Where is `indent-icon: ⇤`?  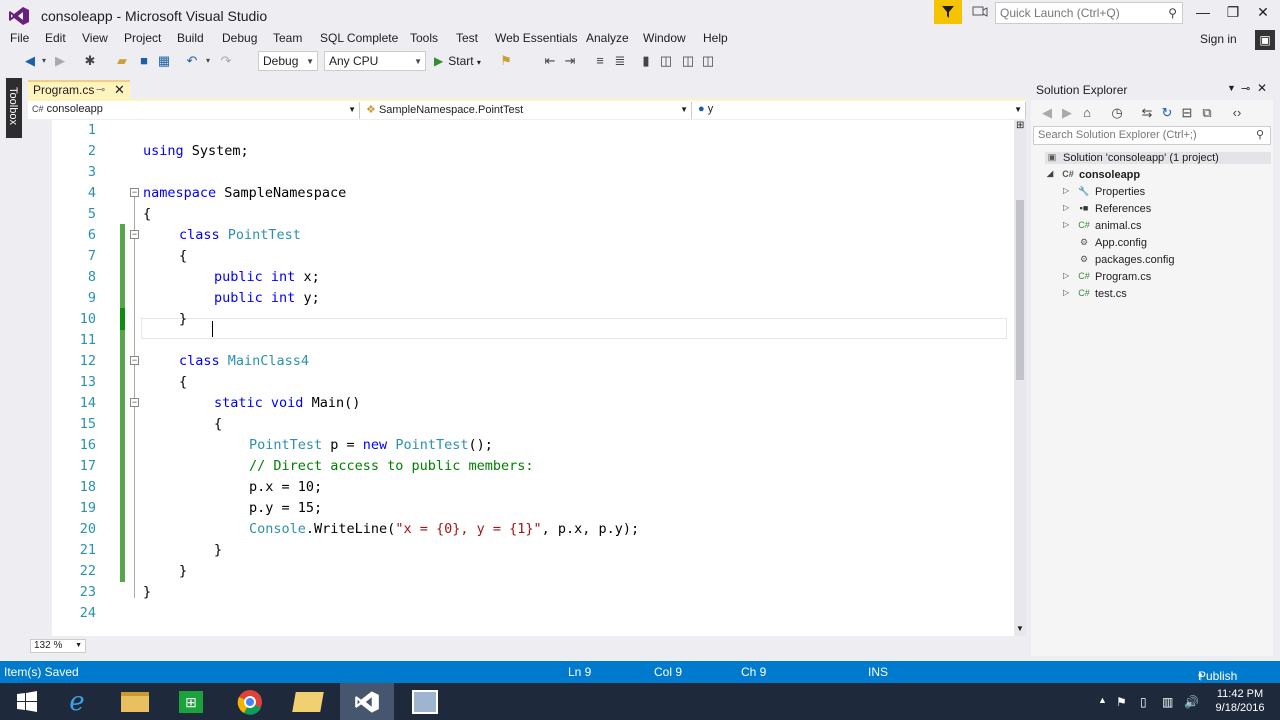 indent-icon: ⇤ is located at coordinates (550, 61).